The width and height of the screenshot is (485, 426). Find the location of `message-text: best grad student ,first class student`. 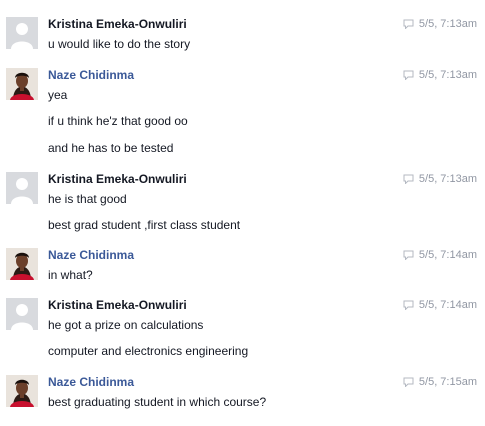

message-text: best grad student ,first class student is located at coordinates (144, 225).